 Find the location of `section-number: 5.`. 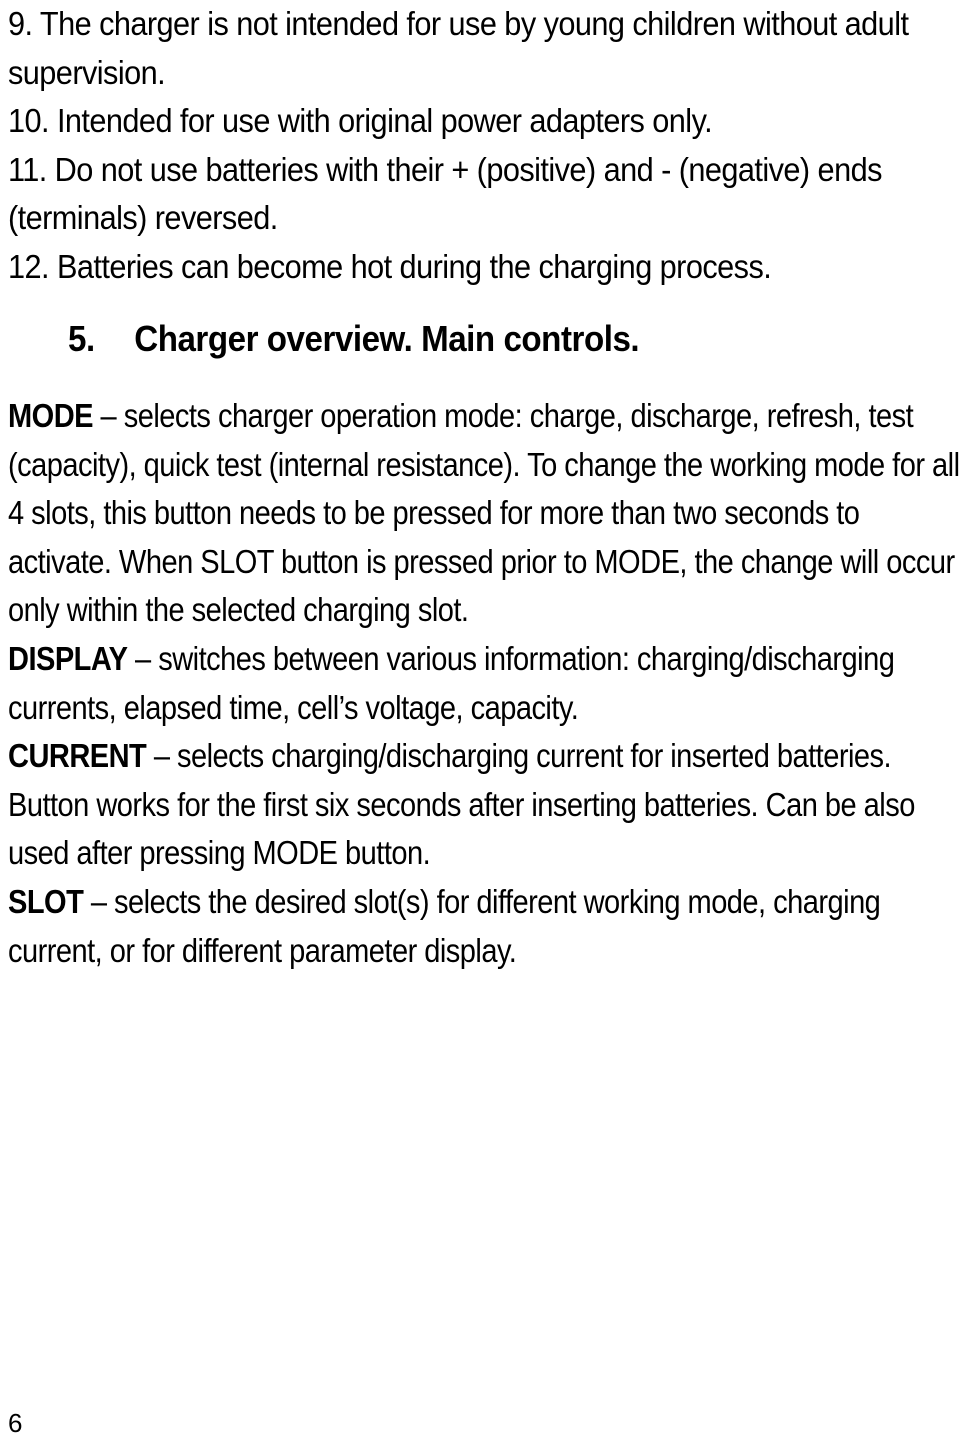

section-number: 5. is located at coordinates (81, 338).